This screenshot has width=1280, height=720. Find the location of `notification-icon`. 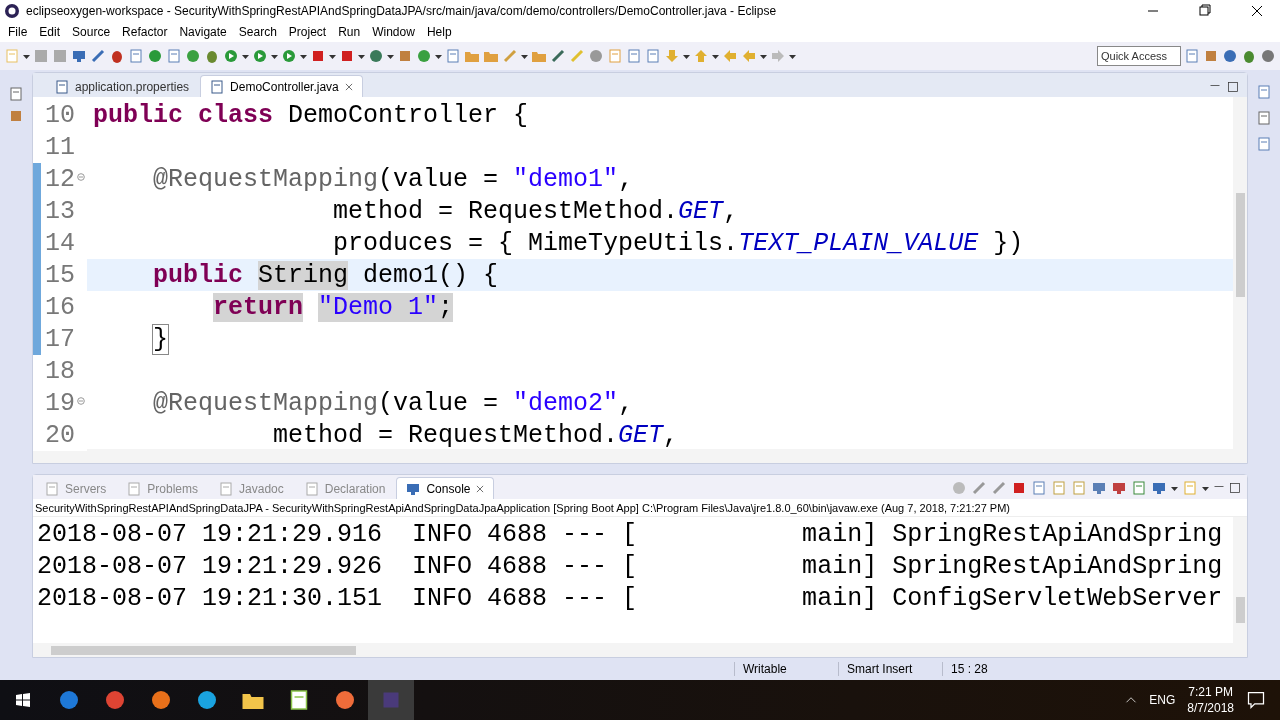

notification-icon is located at coordinates (1256, 700).